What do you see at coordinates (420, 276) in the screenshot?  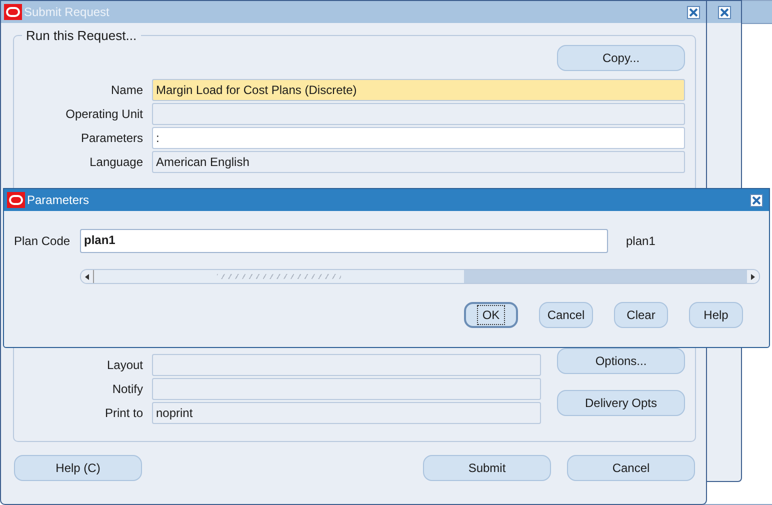 I see `scrollbar` at bounding box center [420, 276].